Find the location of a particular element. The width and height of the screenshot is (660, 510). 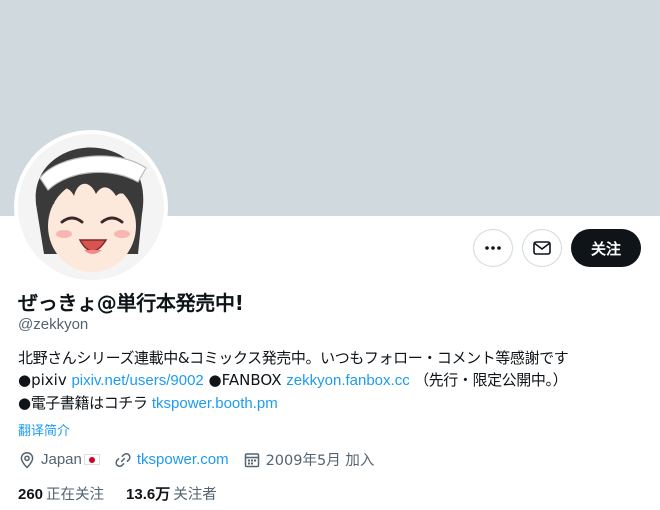

message-button is located at coordinates (541, 248).